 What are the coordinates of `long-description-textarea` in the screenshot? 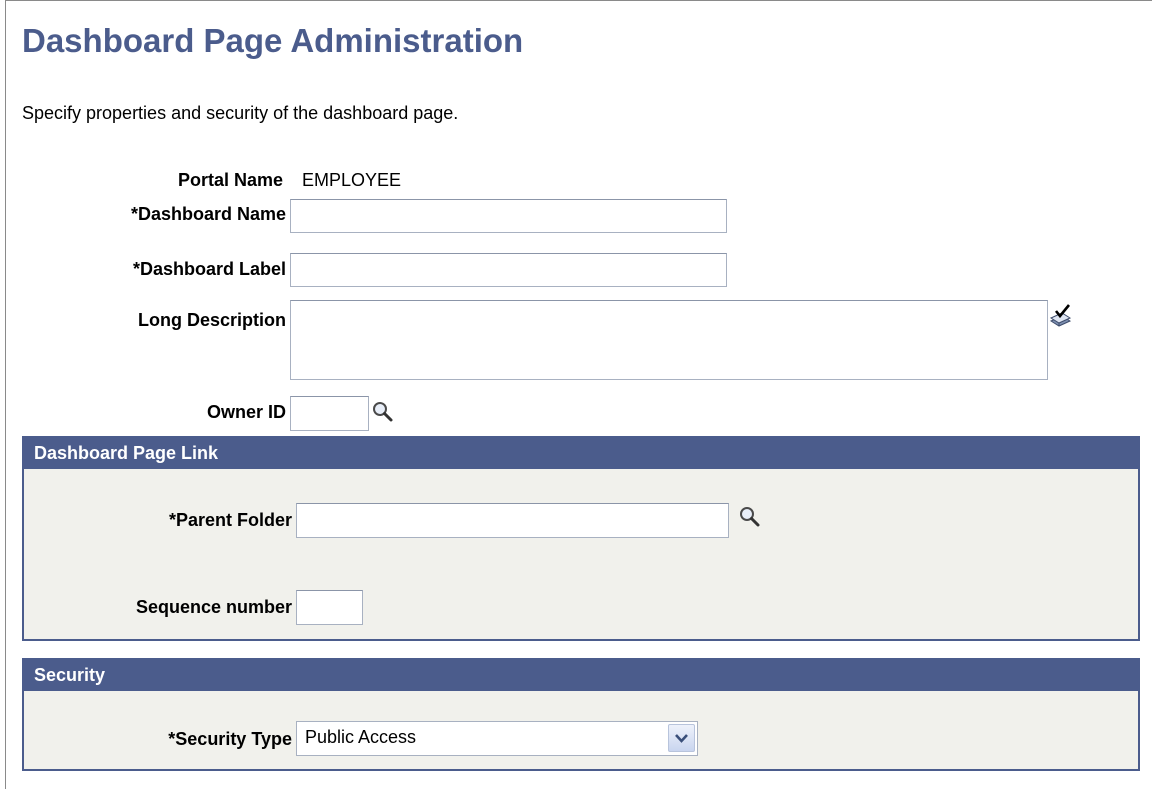 It's located at (669, 340).